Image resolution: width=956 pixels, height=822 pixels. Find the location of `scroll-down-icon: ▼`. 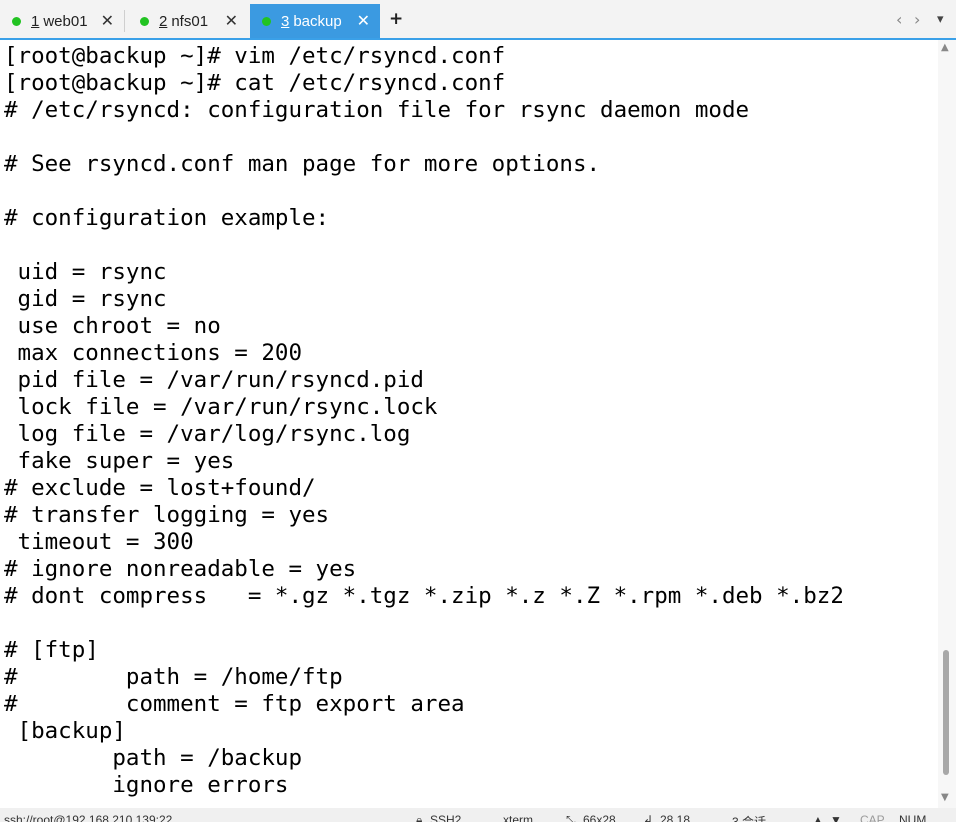

scroll-down-icon: ▼ is located at coordinates (945, 797).